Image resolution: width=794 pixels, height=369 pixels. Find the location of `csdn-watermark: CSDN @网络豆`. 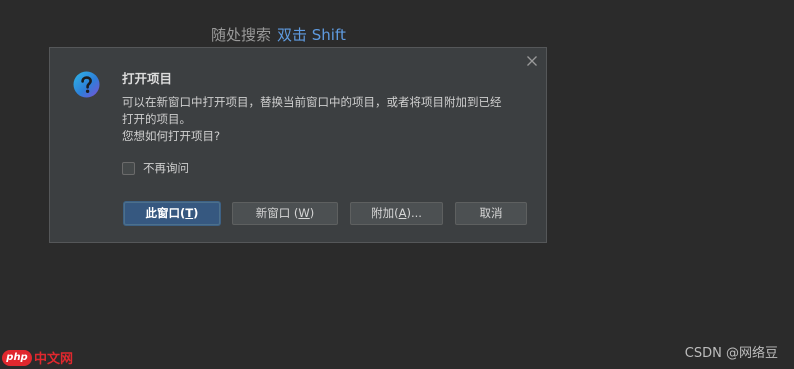

csdn-watermark: CSDN @网络豆 is located at coordinates (731, 353).